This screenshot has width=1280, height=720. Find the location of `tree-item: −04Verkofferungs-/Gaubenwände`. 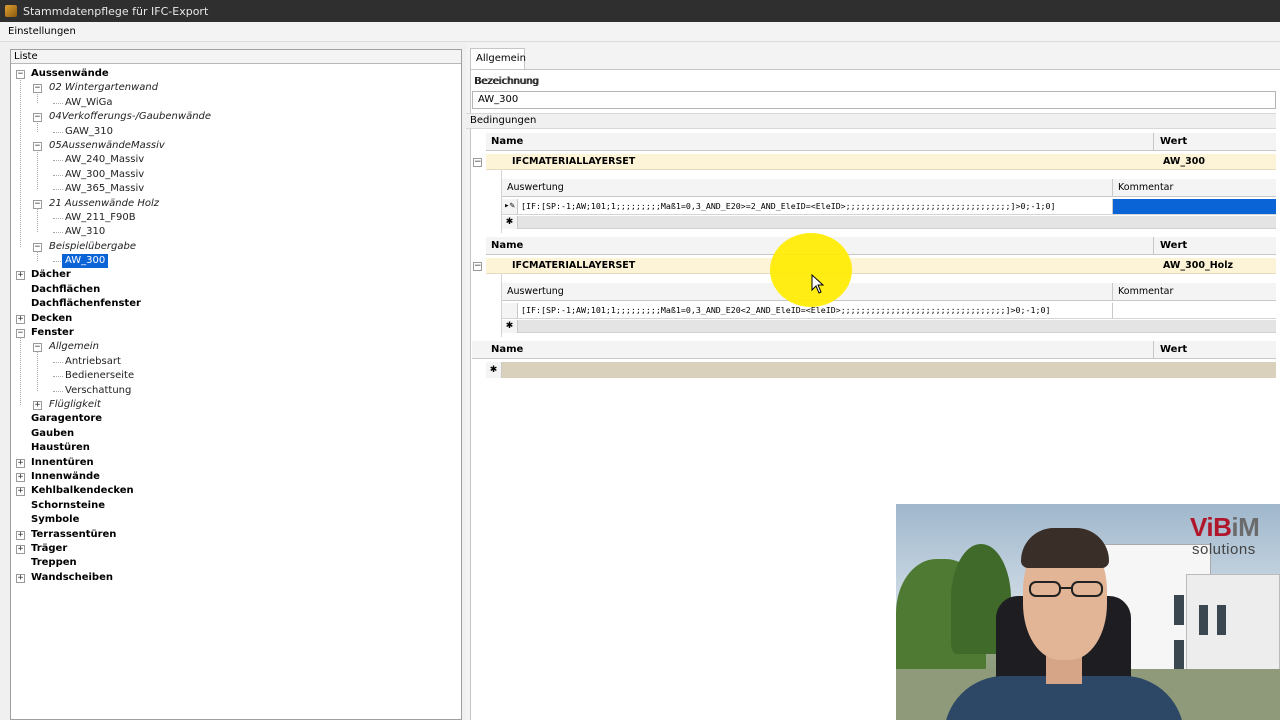

tree-item: −04Verkofferungs-/Gaubenwände is located at coordinates (236, 117).